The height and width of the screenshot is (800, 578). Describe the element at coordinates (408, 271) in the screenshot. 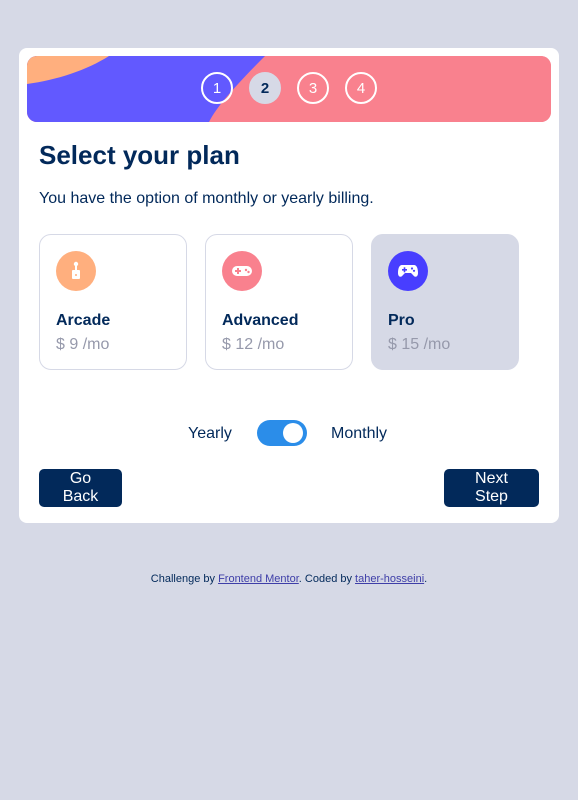

I see `controller-icon` at that location.